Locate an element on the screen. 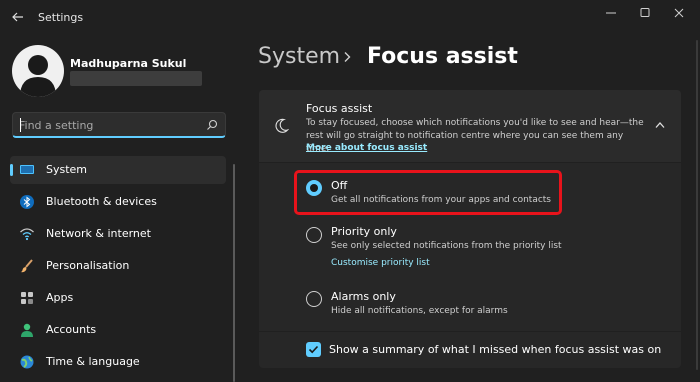  user-email-redacted is located at coordinates (136, 78).